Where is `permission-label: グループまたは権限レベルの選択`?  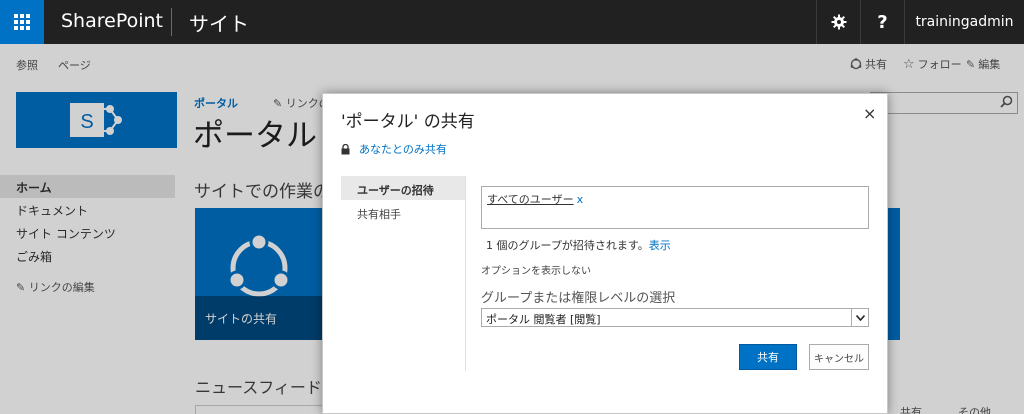 permission-label: グループまたは権限レベルの選択 is located at coordinates (578, 298).